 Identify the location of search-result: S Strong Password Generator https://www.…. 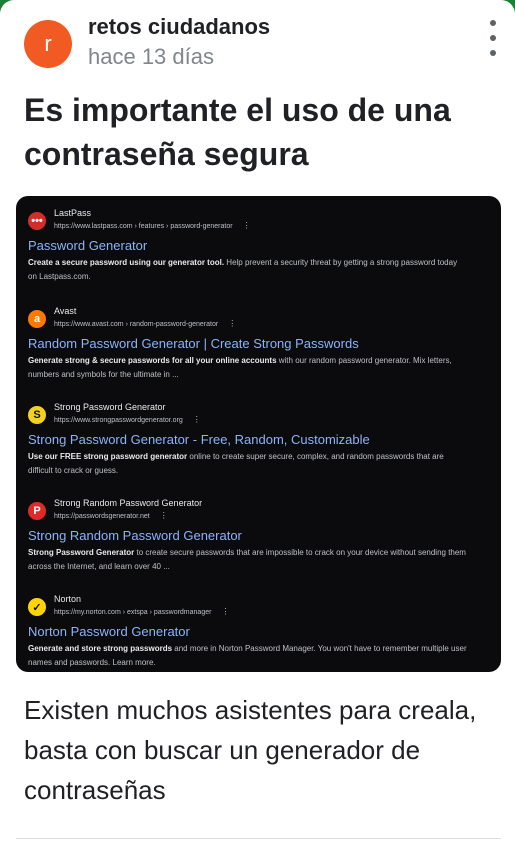
(260, 439).